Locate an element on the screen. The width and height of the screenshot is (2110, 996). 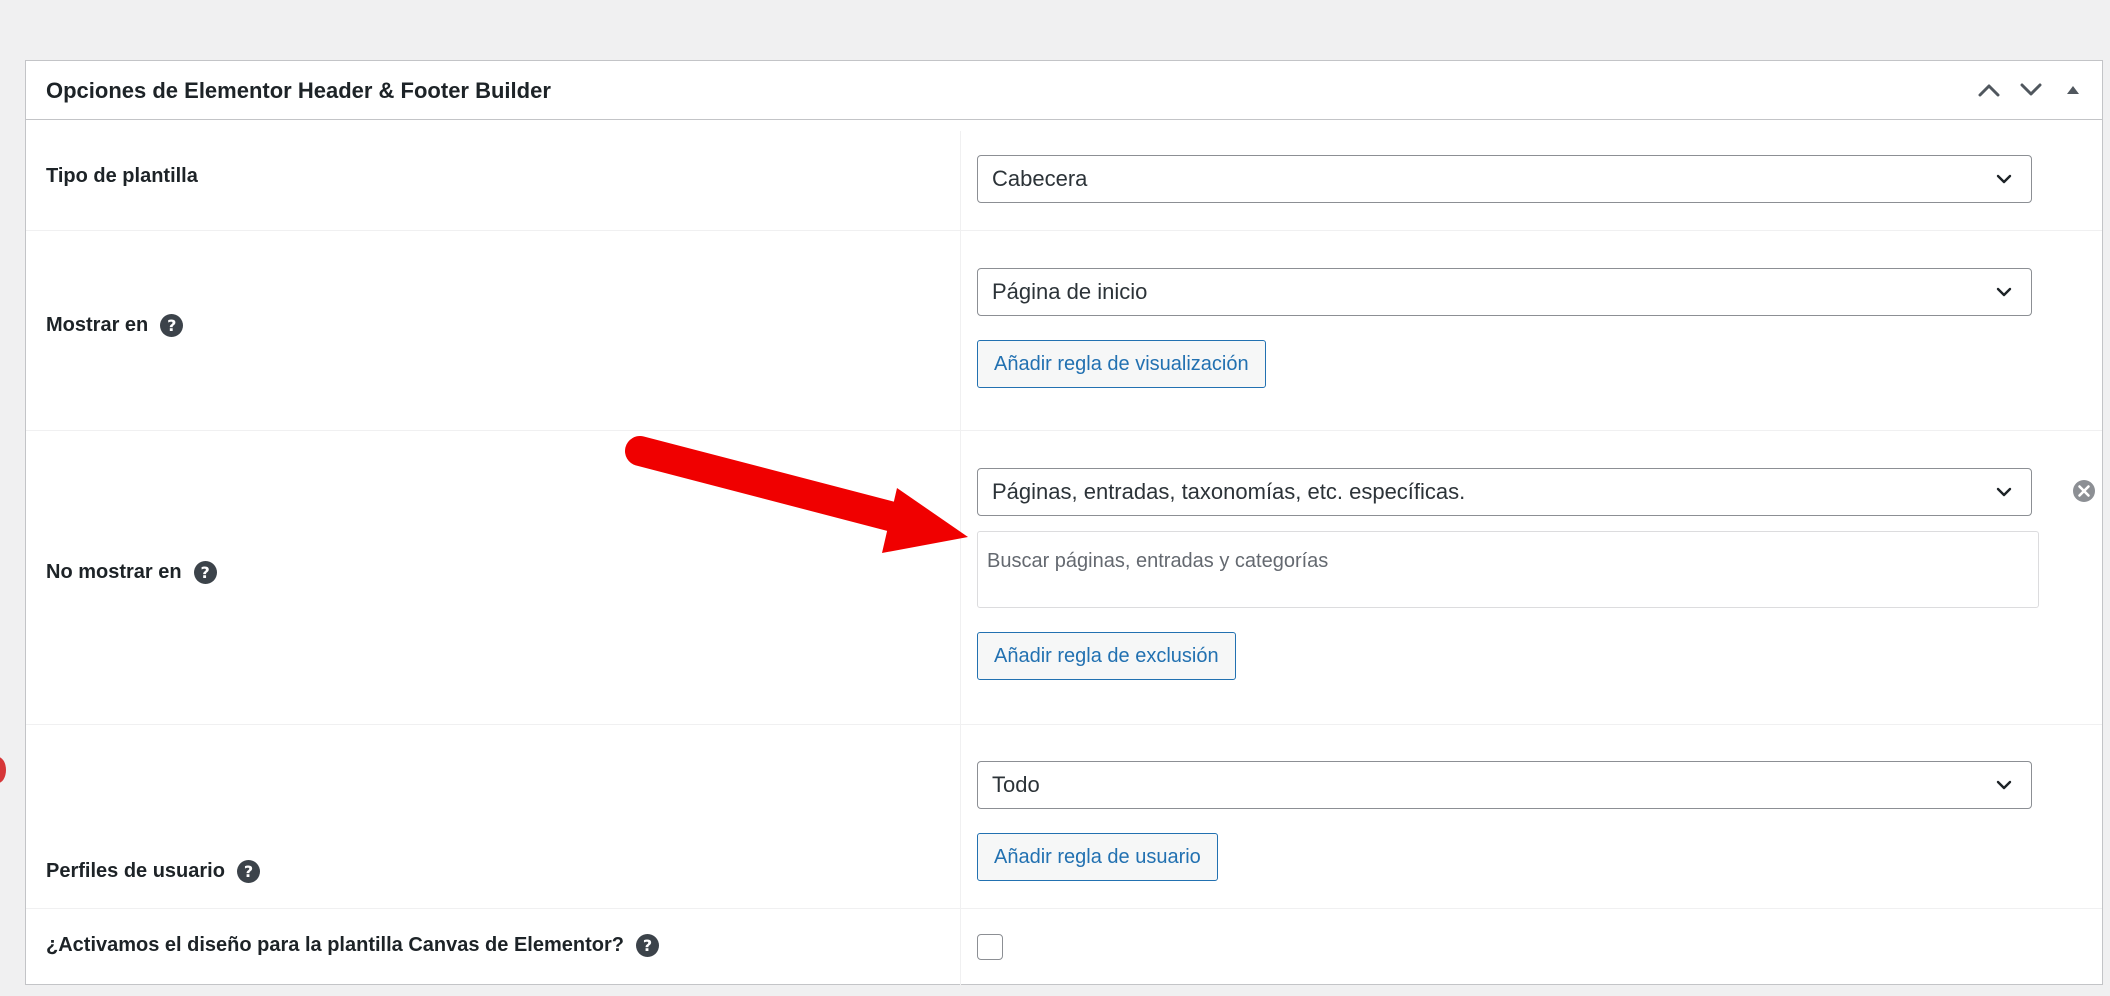
chevron-up-icon is located at coordinates (1989, 90).